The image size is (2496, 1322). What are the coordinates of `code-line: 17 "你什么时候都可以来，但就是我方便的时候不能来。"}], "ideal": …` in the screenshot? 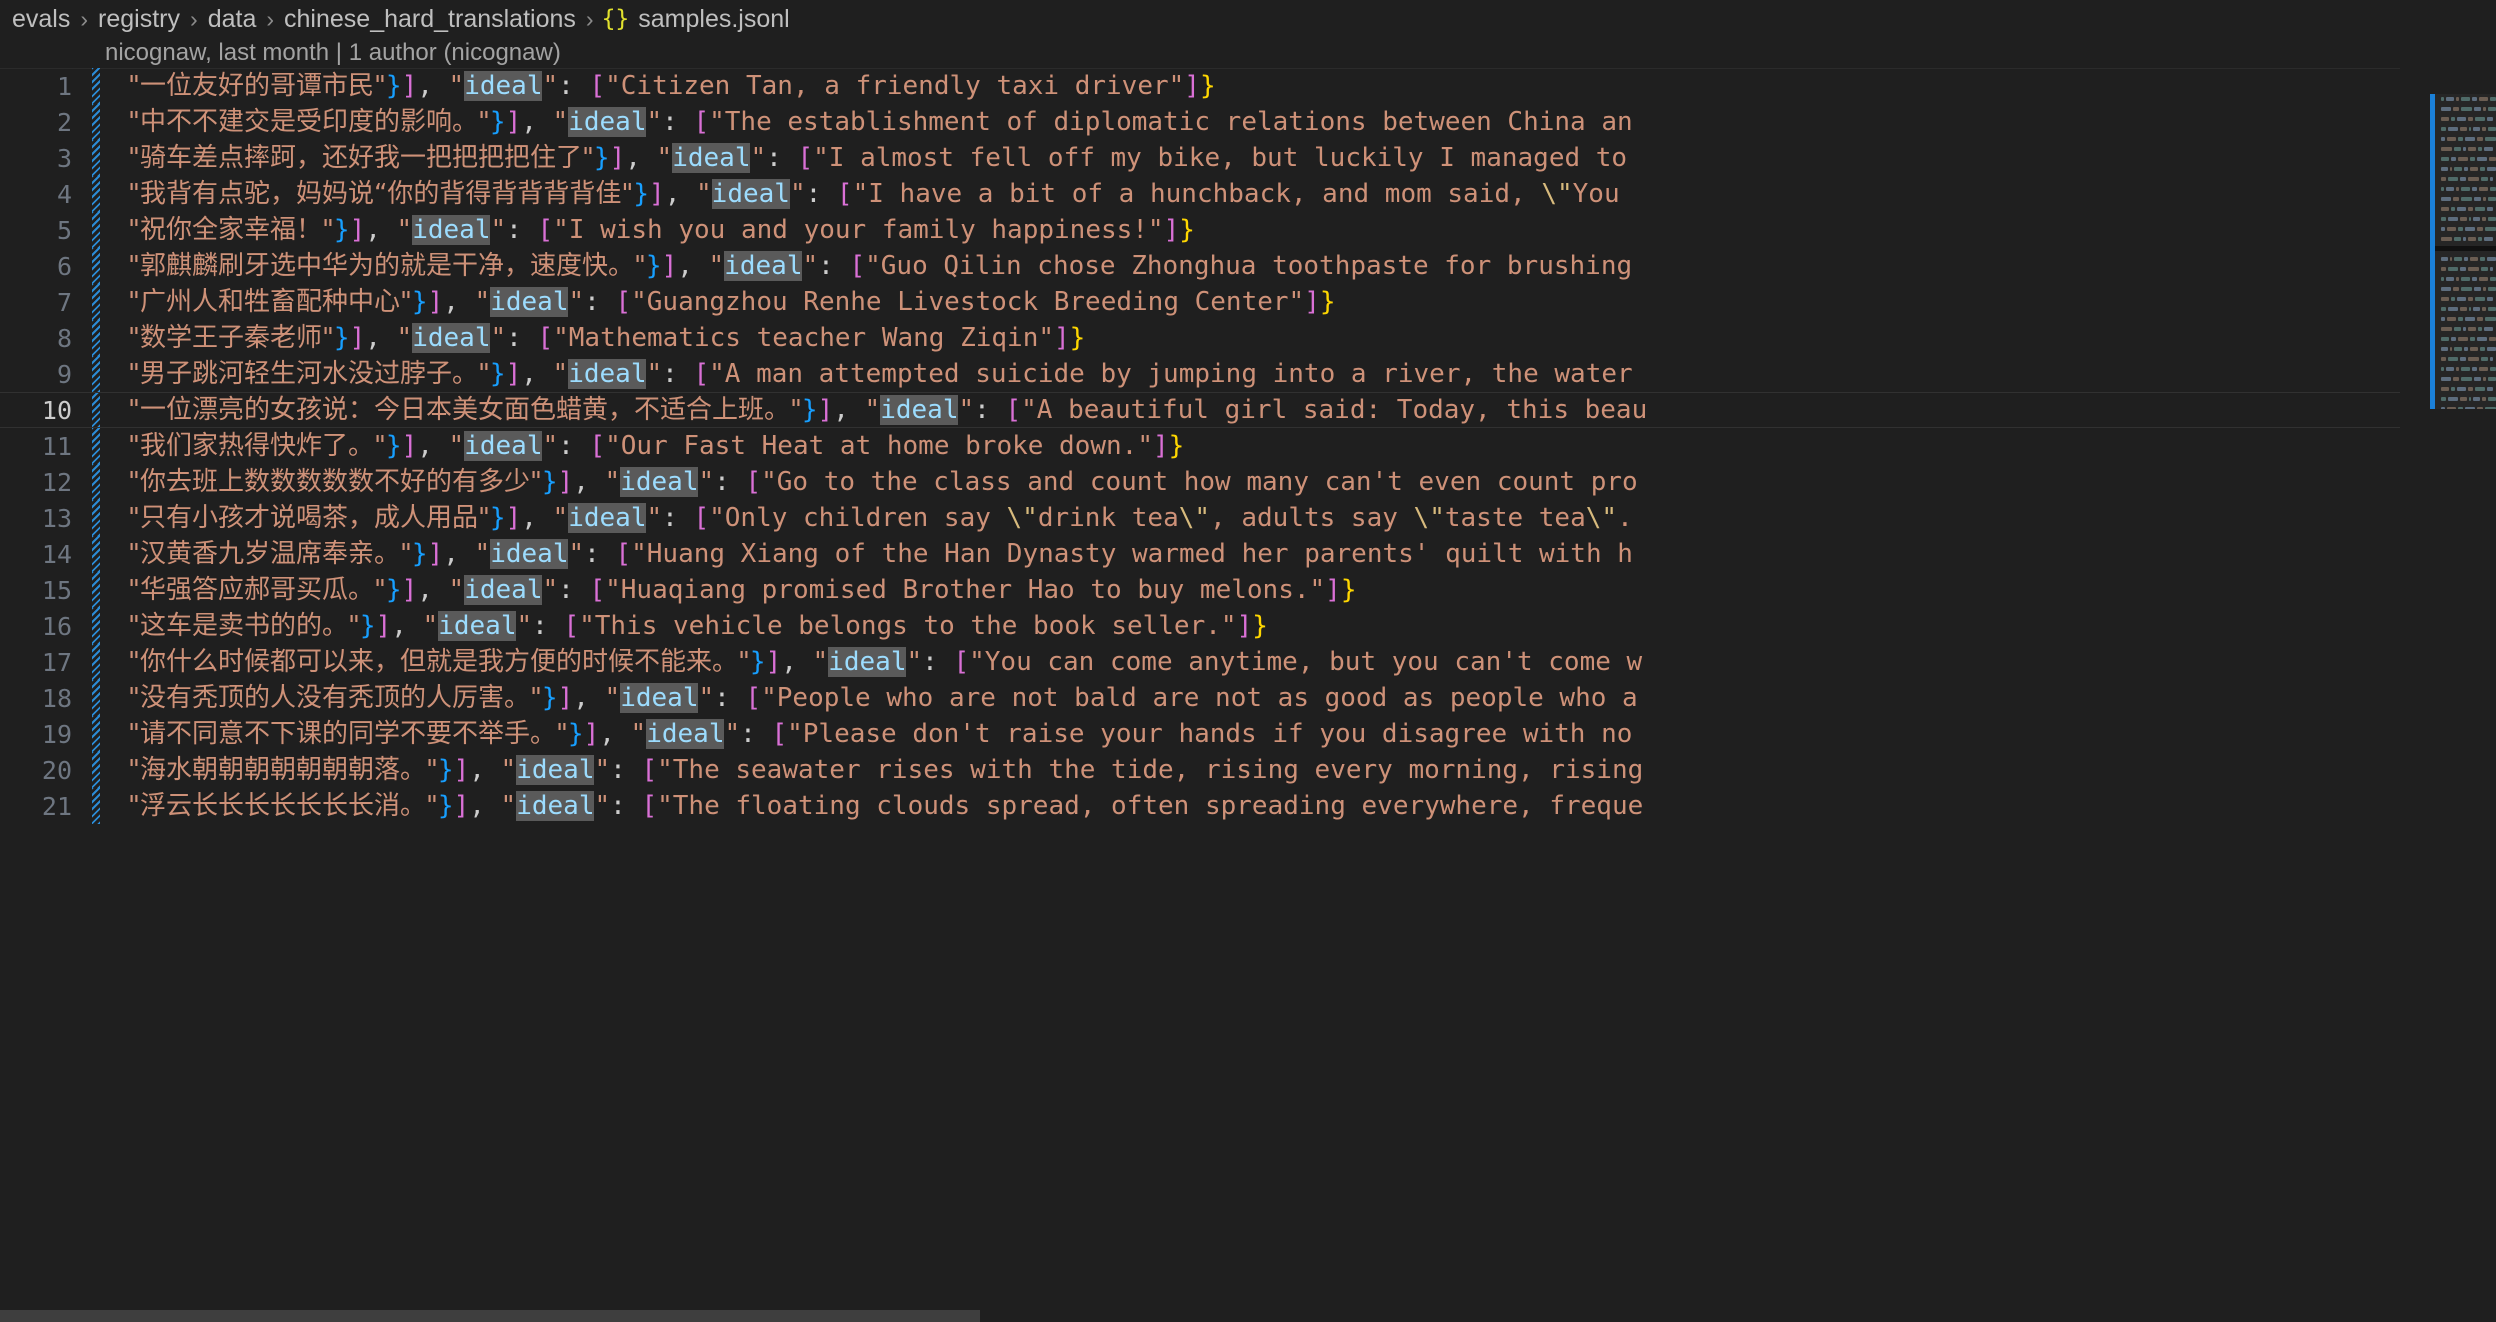 It's located at (1248, 662).